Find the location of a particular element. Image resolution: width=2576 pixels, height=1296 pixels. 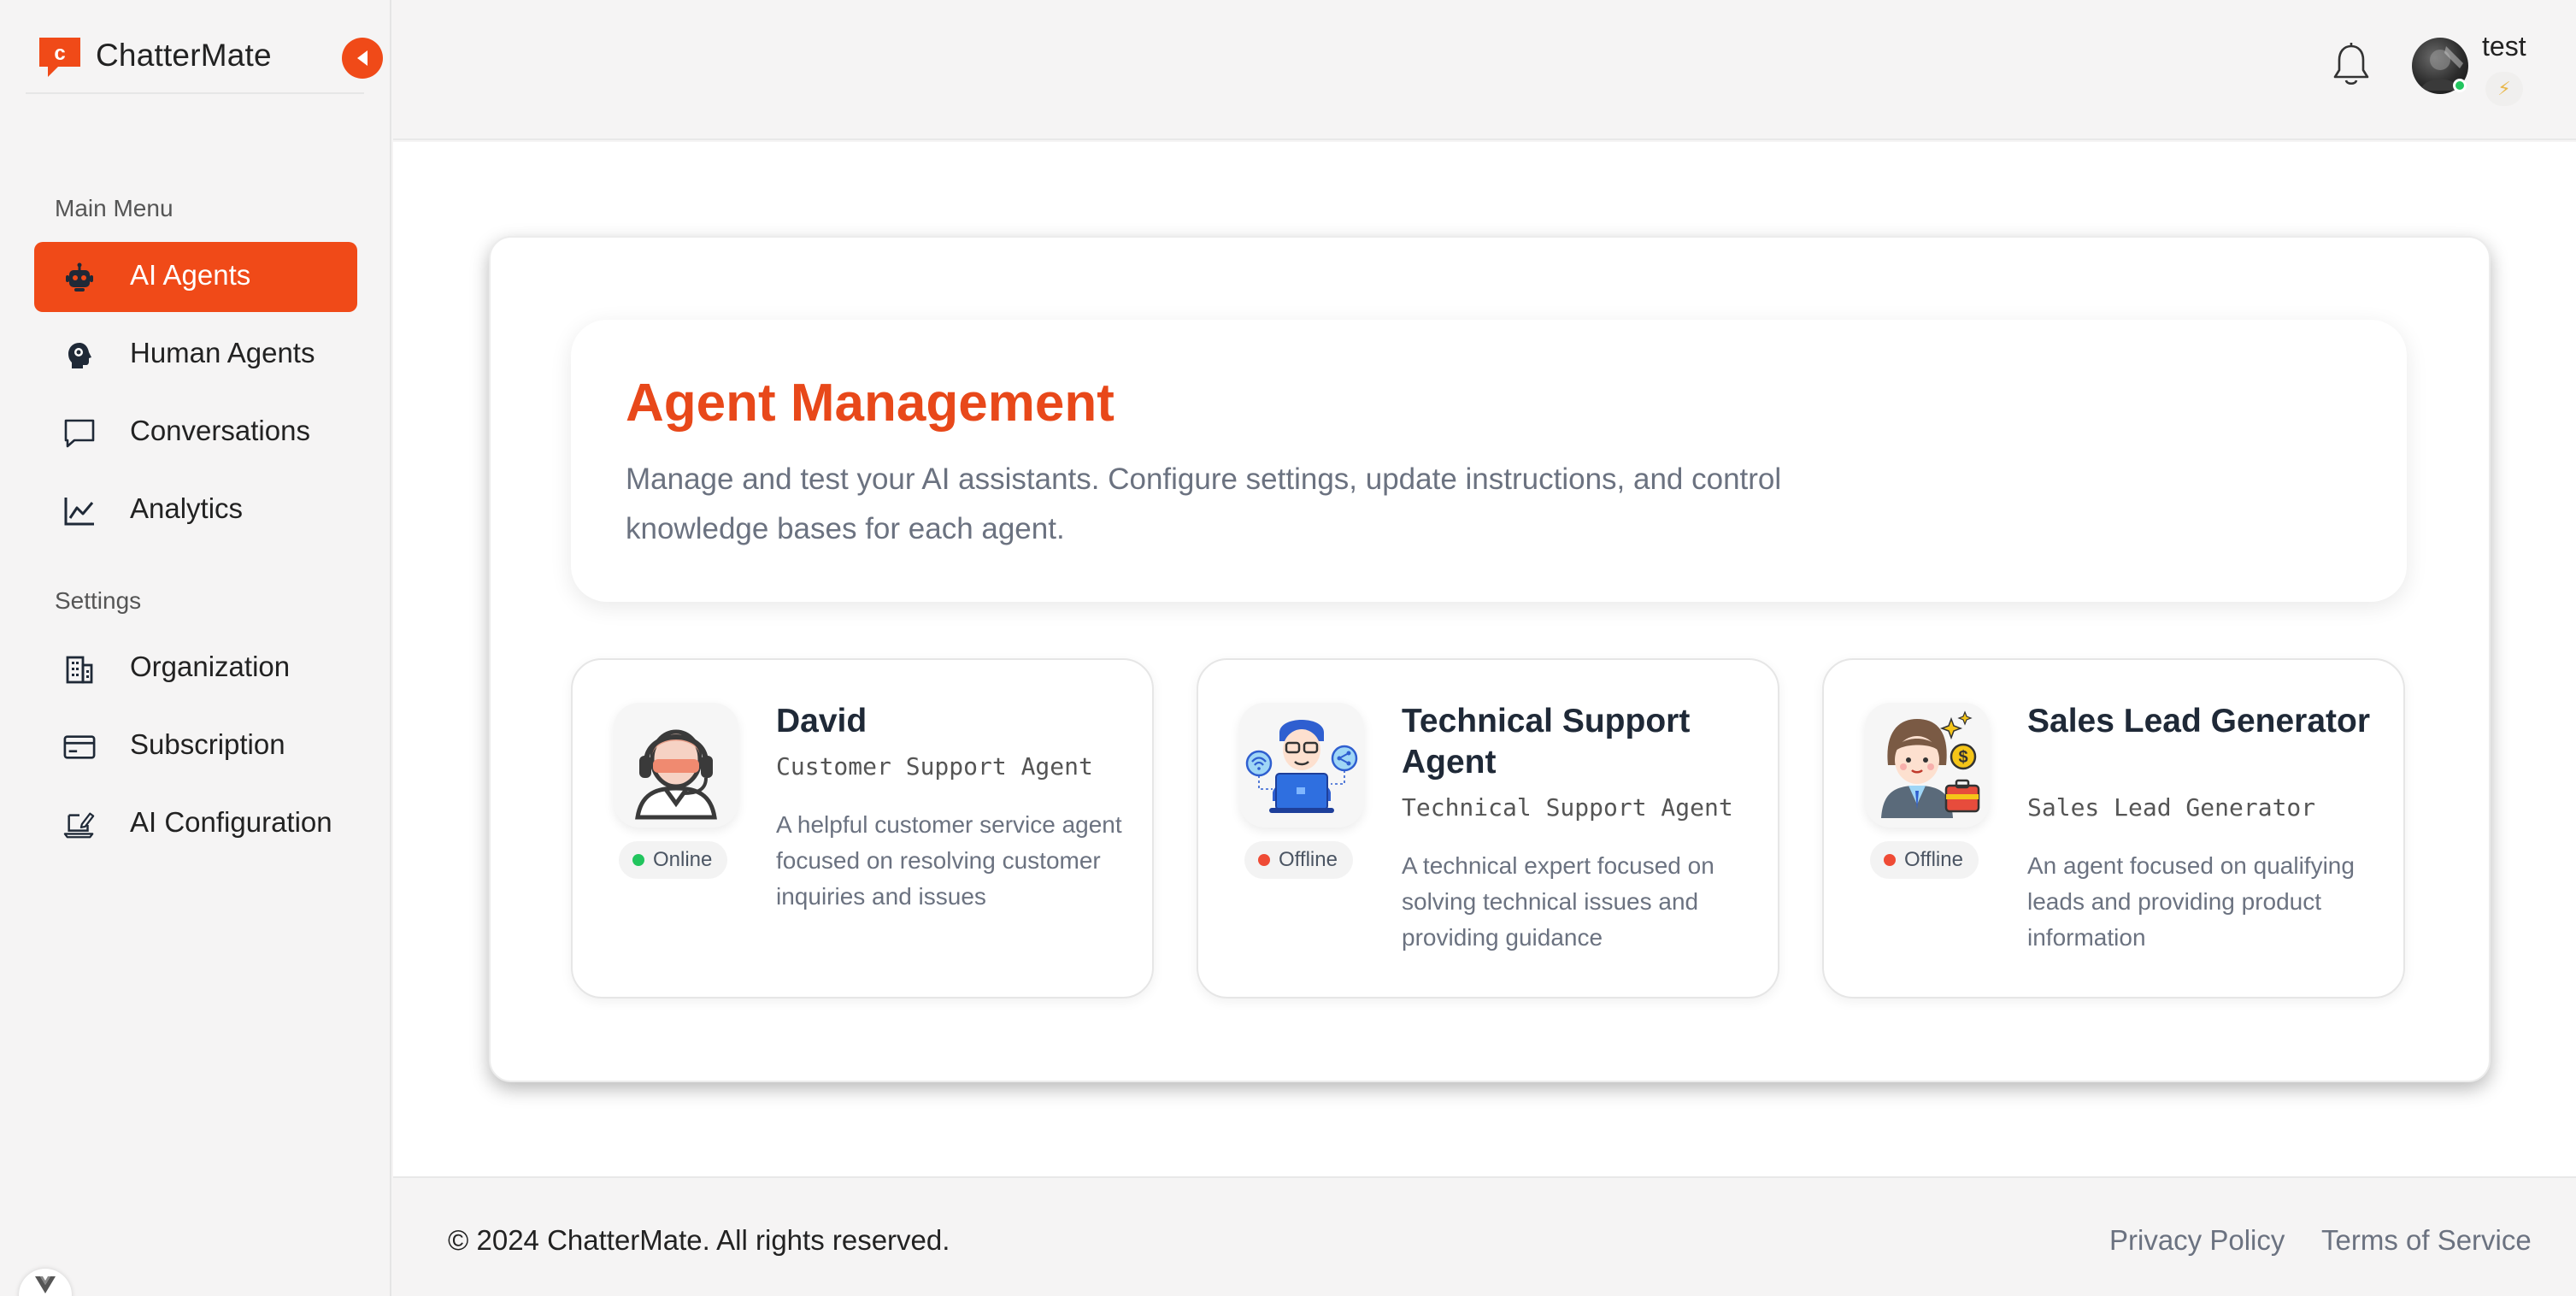

sidebar-item-ai-agents: AI Agents is located at coordinates (195, 277).